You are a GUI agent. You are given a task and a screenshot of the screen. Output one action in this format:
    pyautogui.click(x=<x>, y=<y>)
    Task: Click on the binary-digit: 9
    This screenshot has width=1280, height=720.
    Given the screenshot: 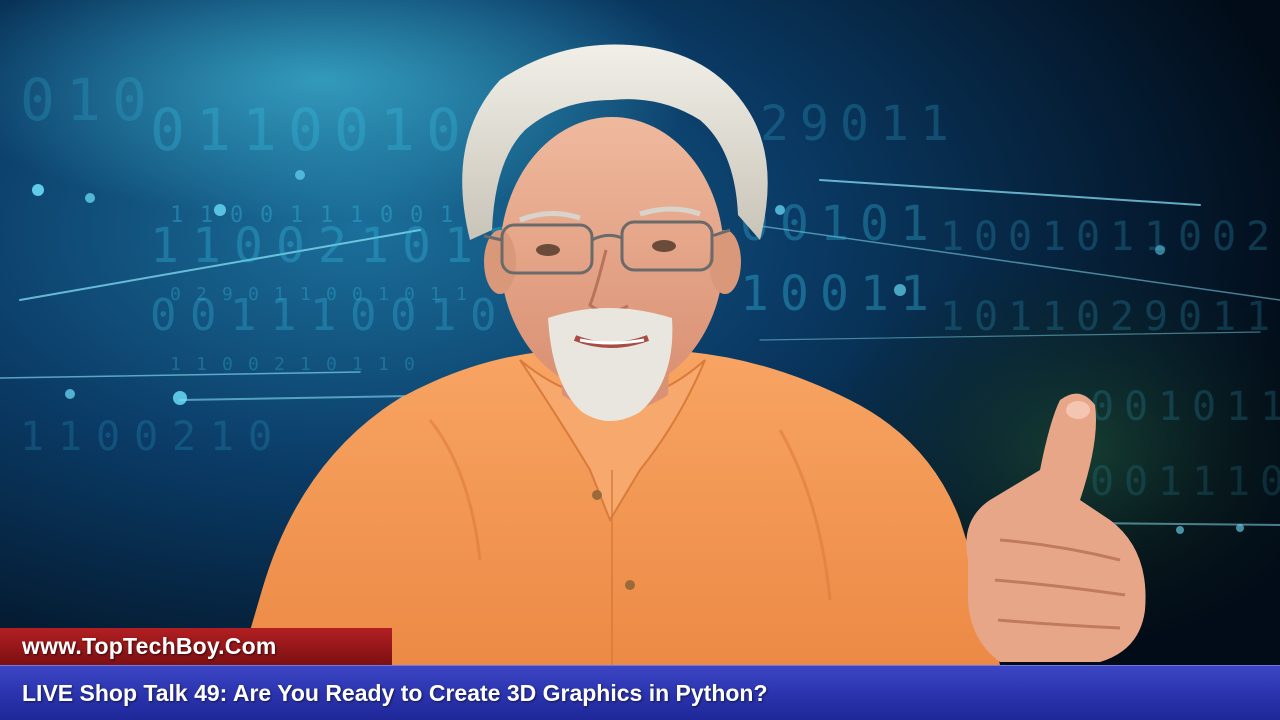 What is the action you would take?
    pyautogui.click(x=1156, y=317)
    